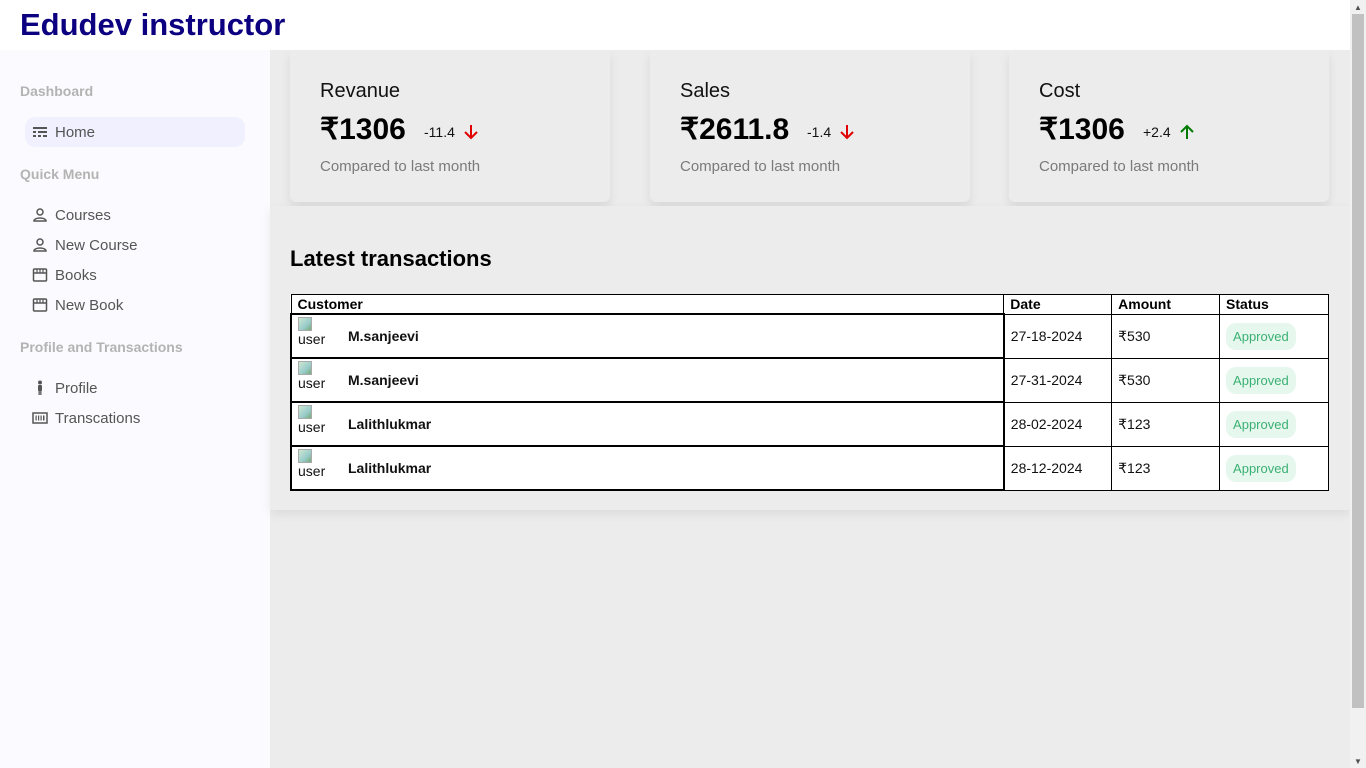 The width and height of the screenshot is (1366, 768). I want to click on barcode-icon, so click(40, 418).